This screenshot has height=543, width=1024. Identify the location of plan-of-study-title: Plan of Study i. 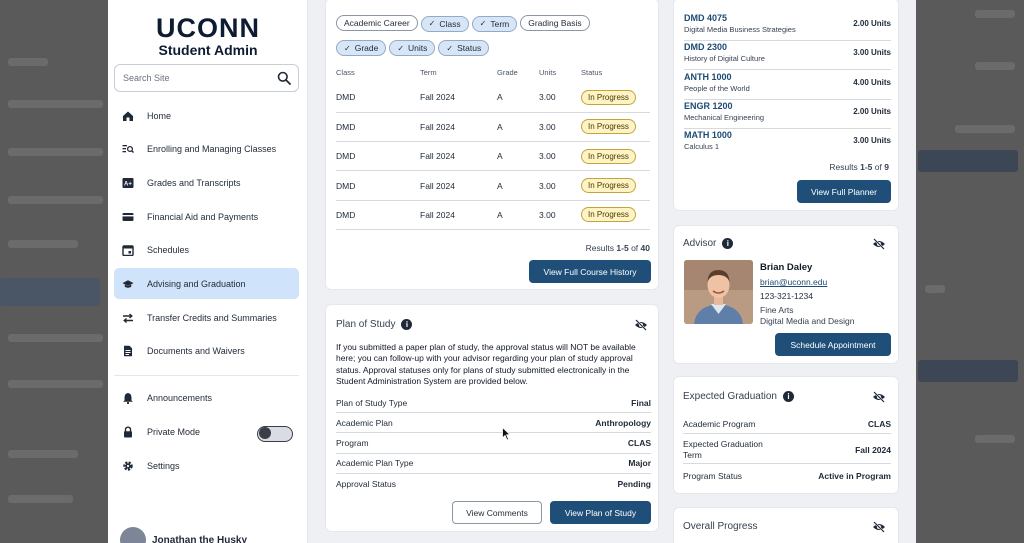
(374, 324).